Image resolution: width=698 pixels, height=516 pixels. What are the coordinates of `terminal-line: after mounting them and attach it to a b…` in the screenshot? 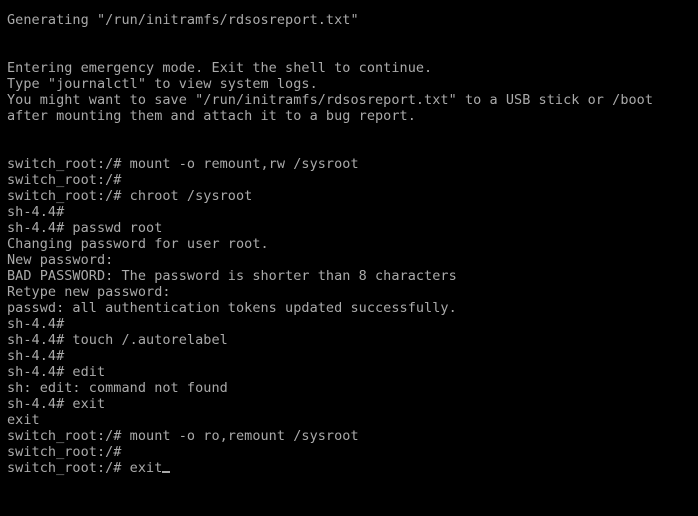 It's located at (211, 116).